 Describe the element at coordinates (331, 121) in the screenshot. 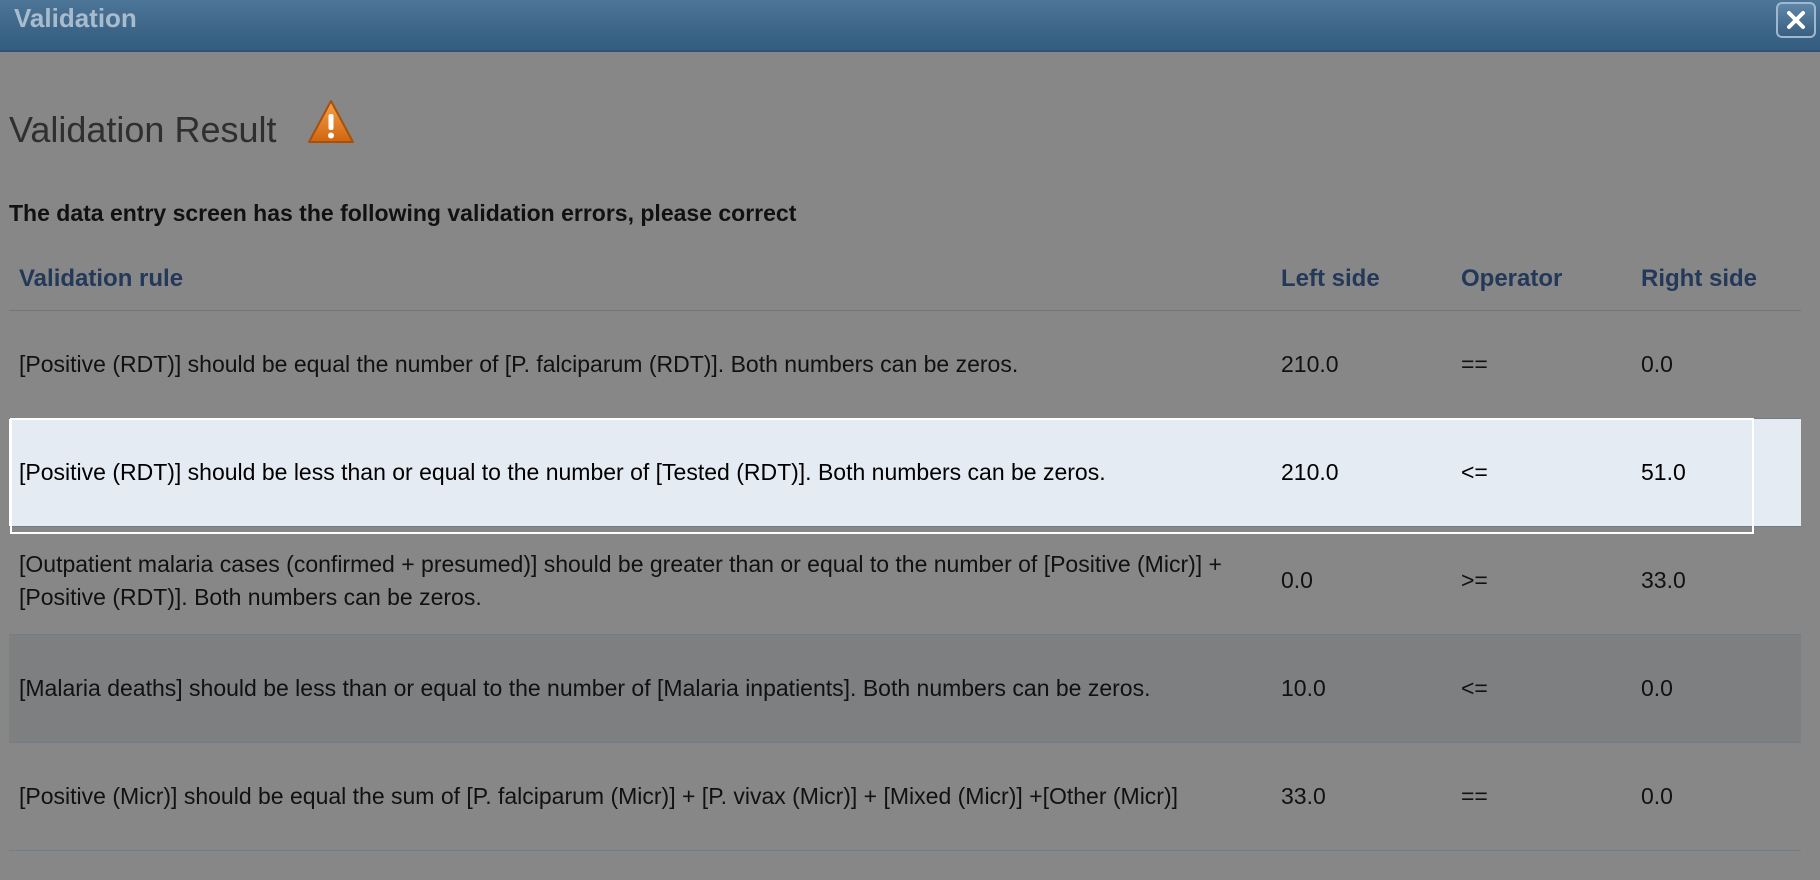

I see `warning-icon` at that location.